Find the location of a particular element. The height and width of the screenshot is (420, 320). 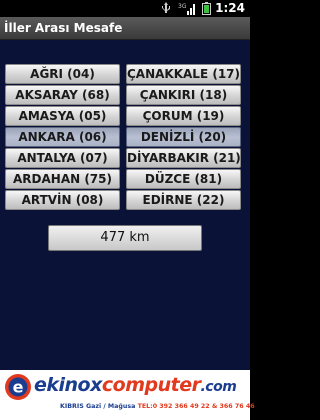

logo-part-computer: computer is located at coordinates (151, 385).